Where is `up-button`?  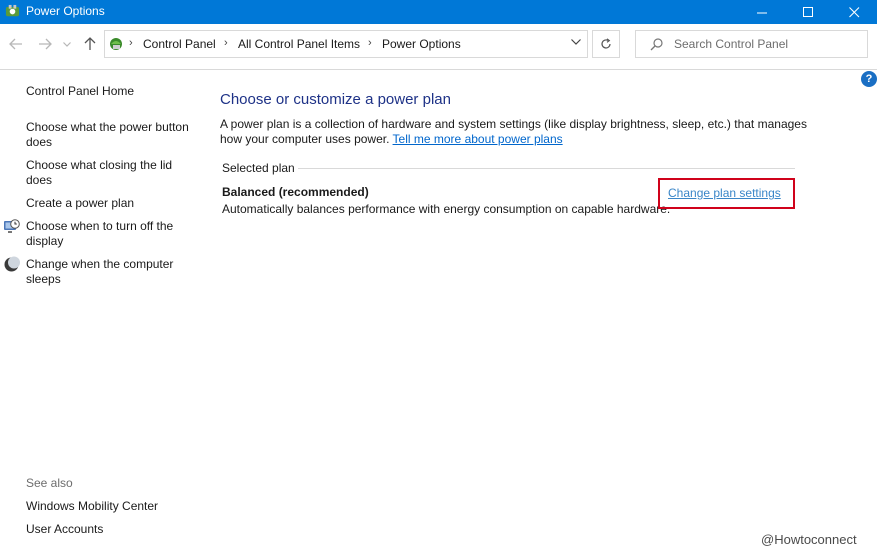 up-button is located at coordinates (90, 44).